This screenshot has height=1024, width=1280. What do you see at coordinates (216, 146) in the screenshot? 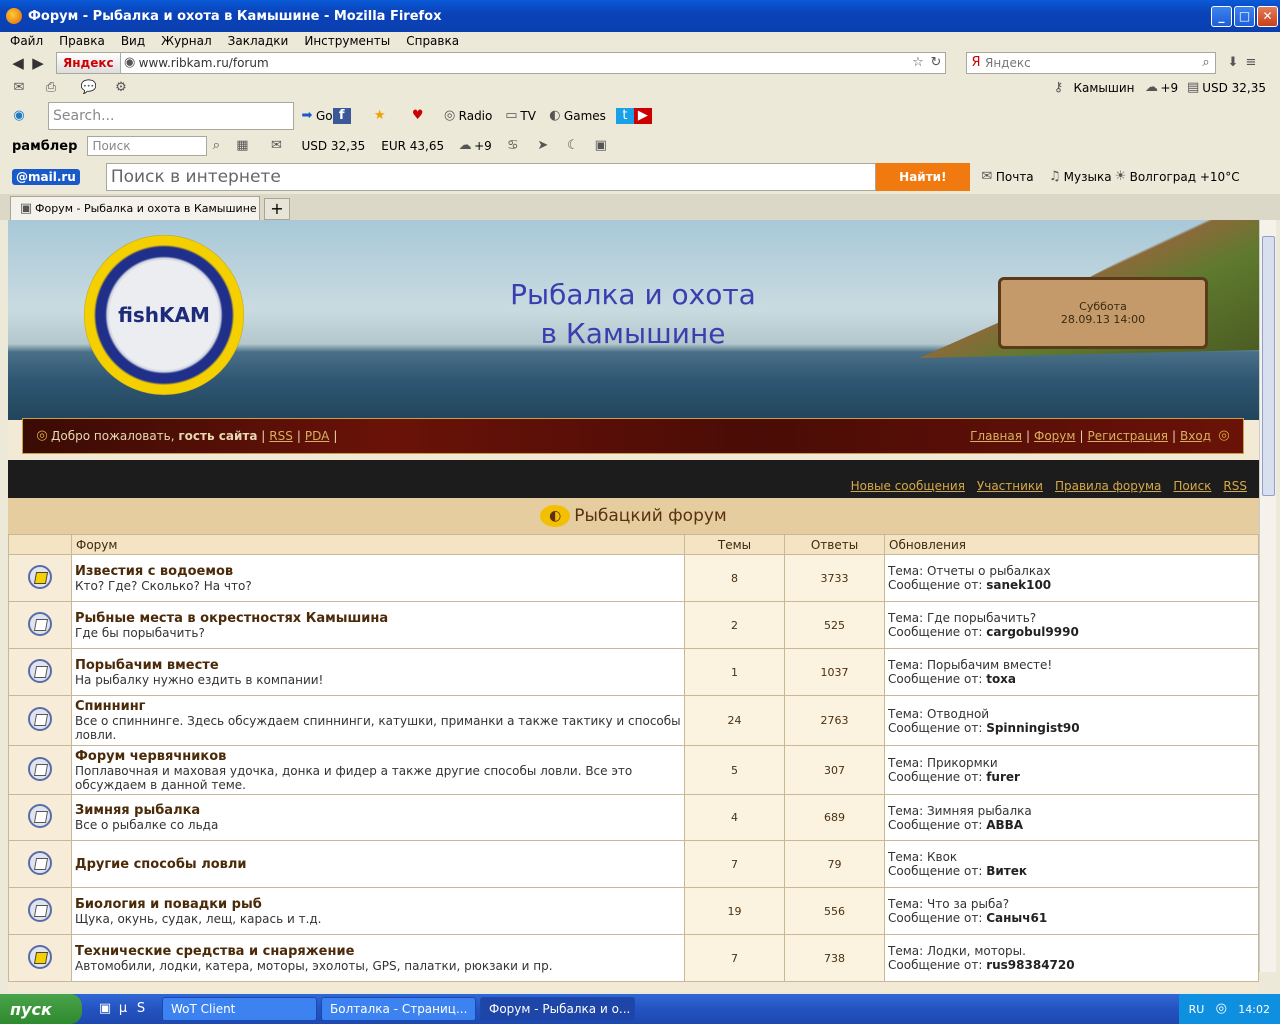
I see `rambler-search-icon: ⌕` at bounding box center [216, 146].